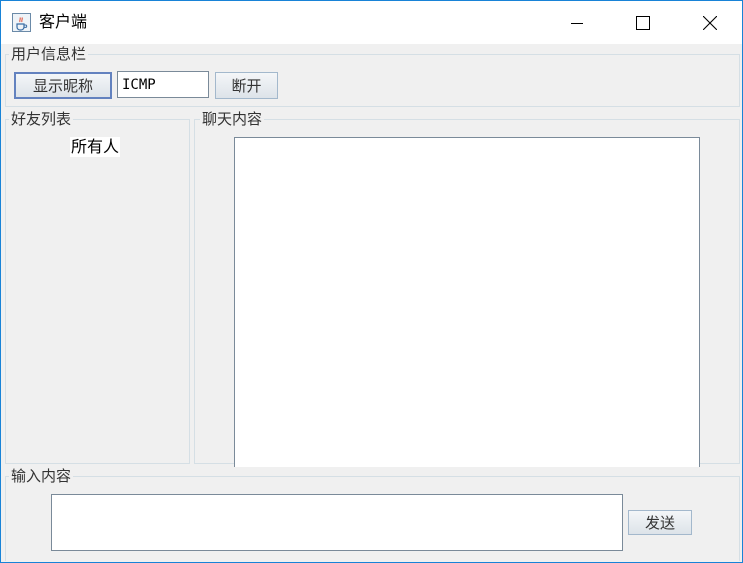 This screenshot has width=743, height=563. What do you see at coordinates (63, 85) in the screenshot?
I see `show-nickname-button: 显示昵称` at bounding box center [63, 85].